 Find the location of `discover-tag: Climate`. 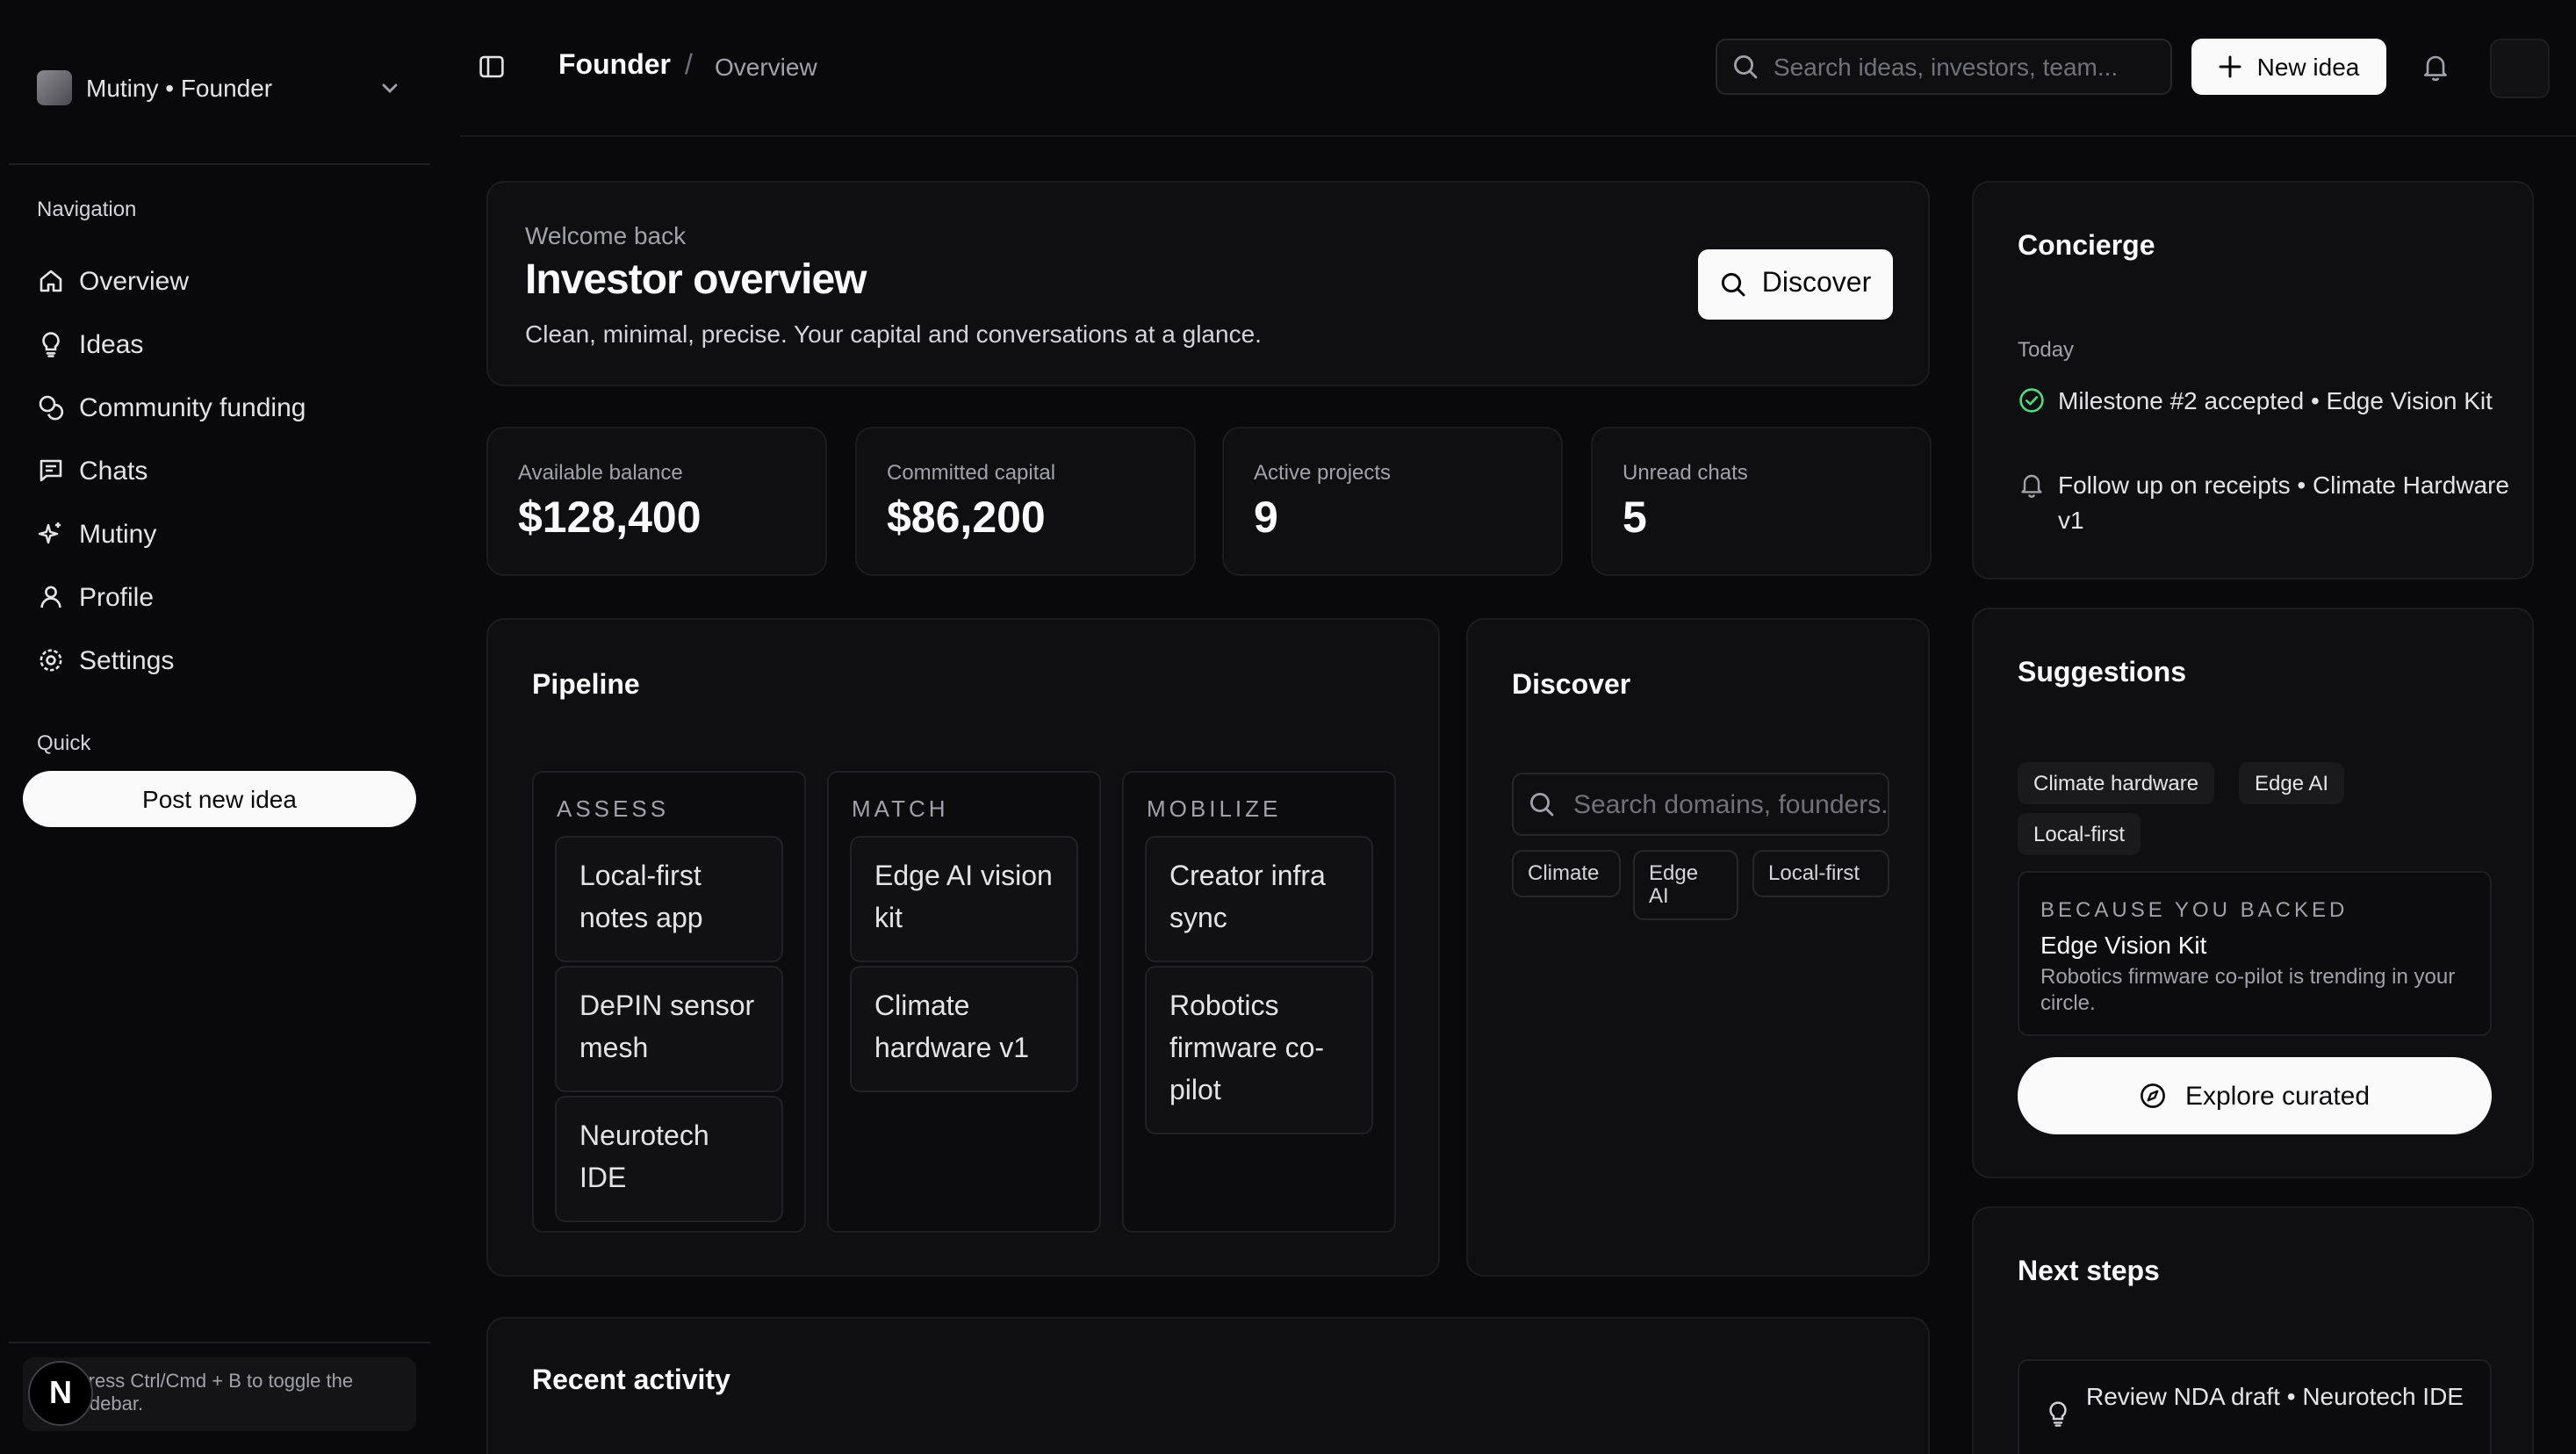

discover-tag: Climate is located at coordinates (1566, 873).